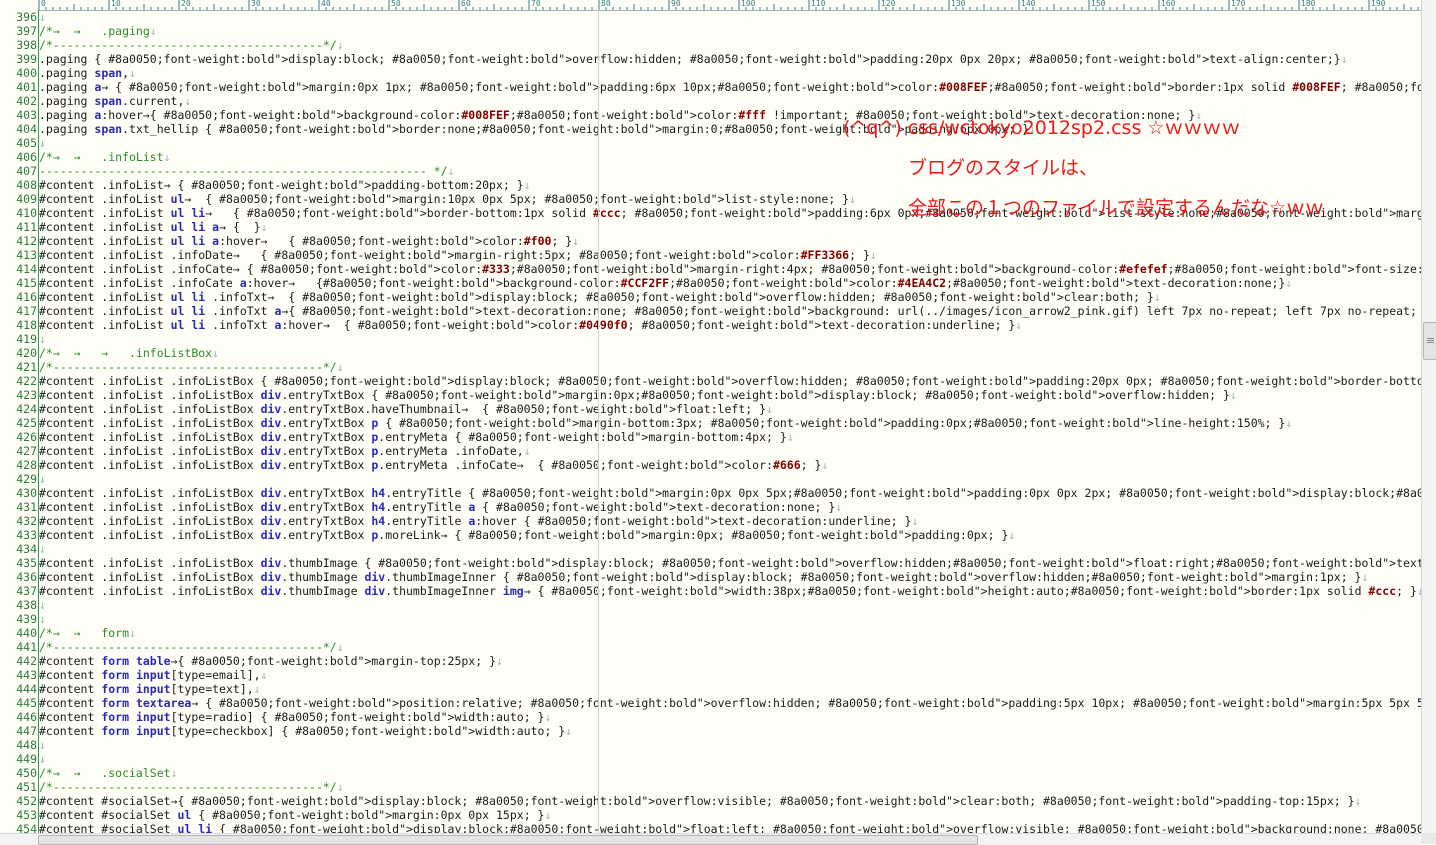  I want to click on code-line: 444 #content form input[type=text],↓, so click(710, 689).